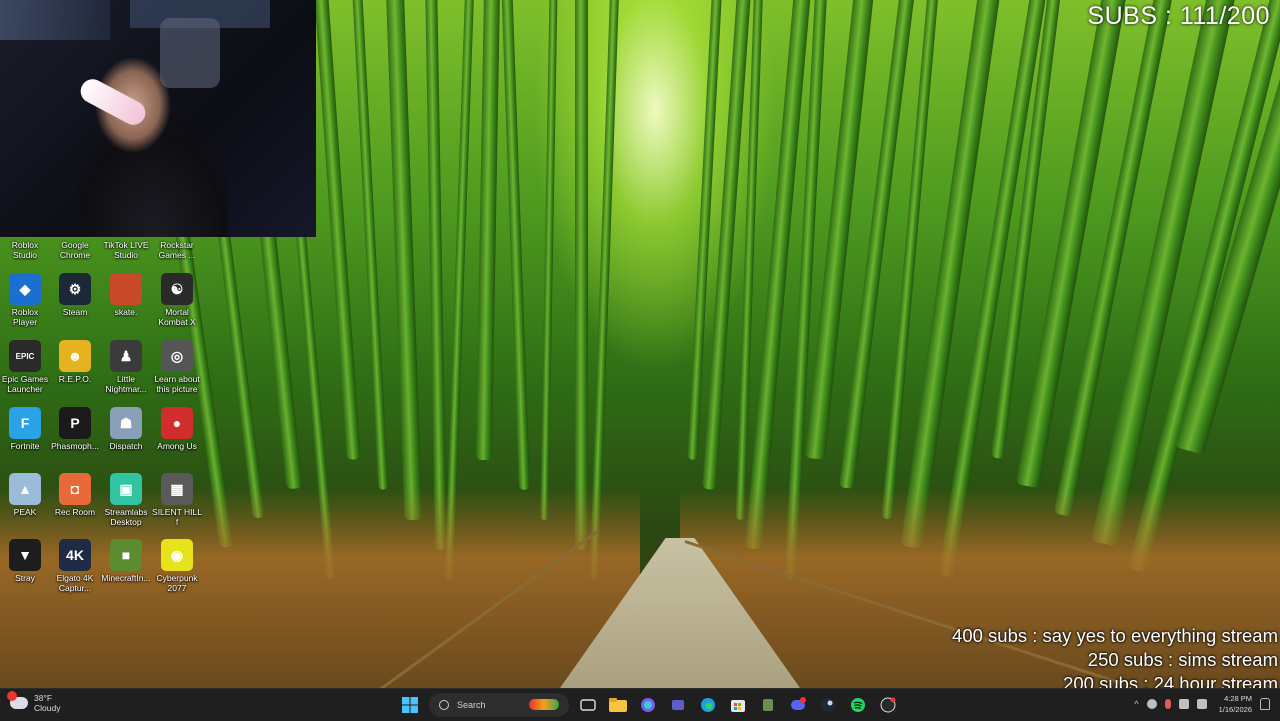  I want to click on among-us-icon: ●, so click(177, 423).